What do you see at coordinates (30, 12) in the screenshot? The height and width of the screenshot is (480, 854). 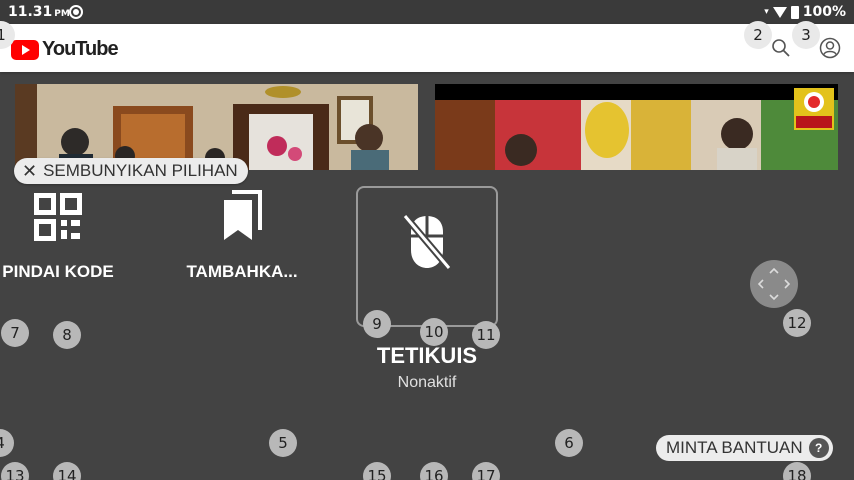 I see `status-time-value: 11.31` at bounding box center [30, 12].